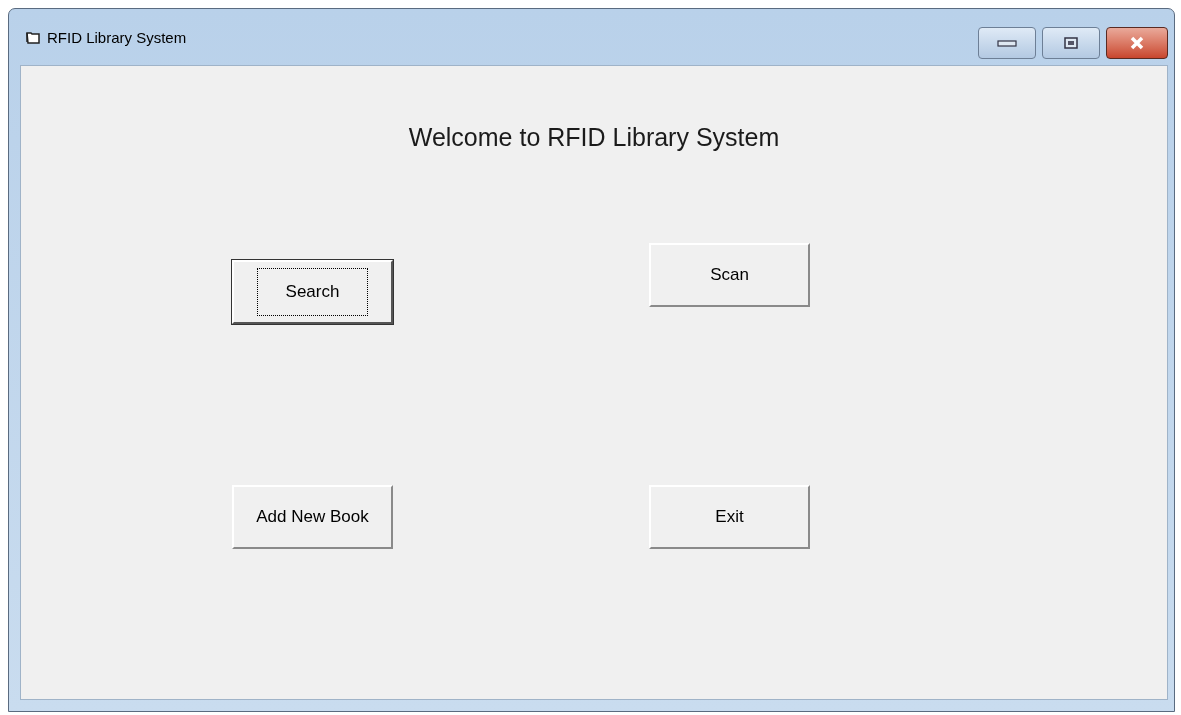  I want to click on window-title: RFID Library System, so click(117, 38).